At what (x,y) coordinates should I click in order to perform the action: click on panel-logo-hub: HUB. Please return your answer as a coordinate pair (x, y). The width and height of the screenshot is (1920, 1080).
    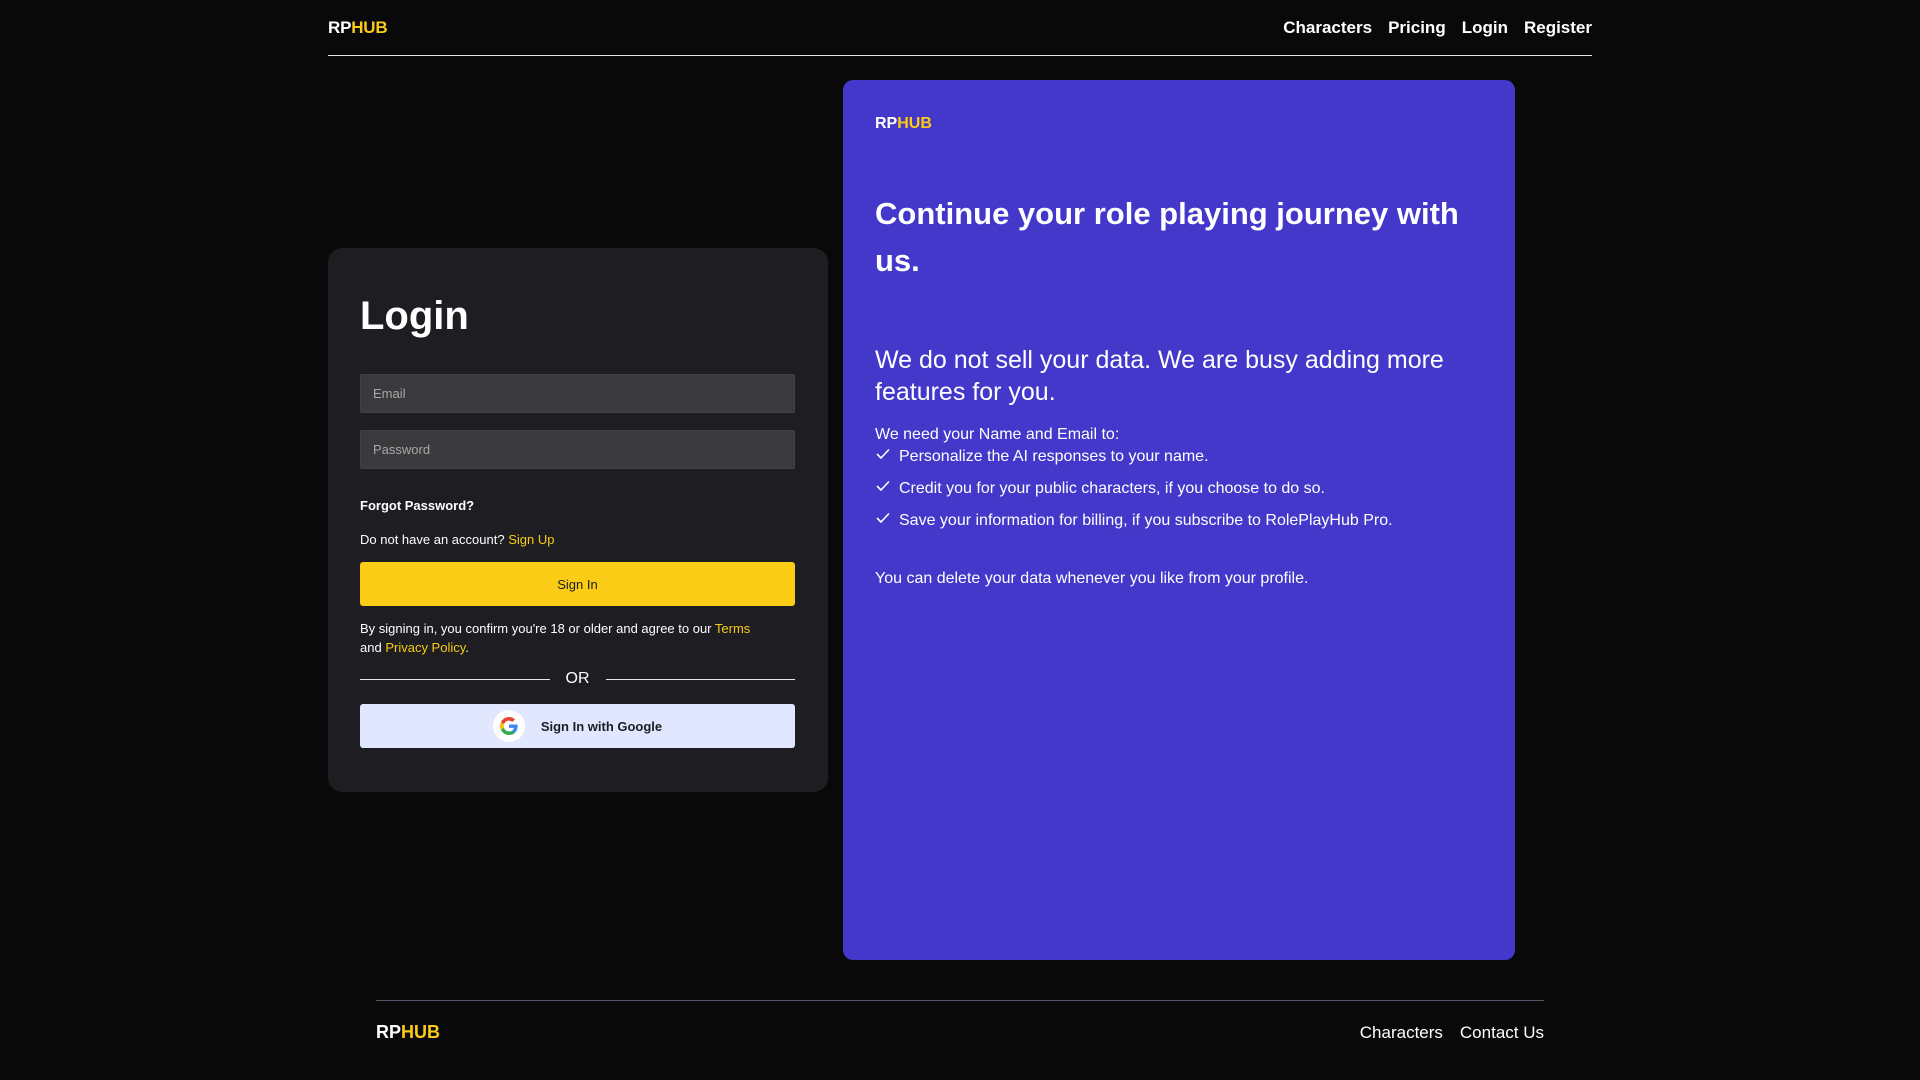
    Looking at the image, I should click on (914, 123).